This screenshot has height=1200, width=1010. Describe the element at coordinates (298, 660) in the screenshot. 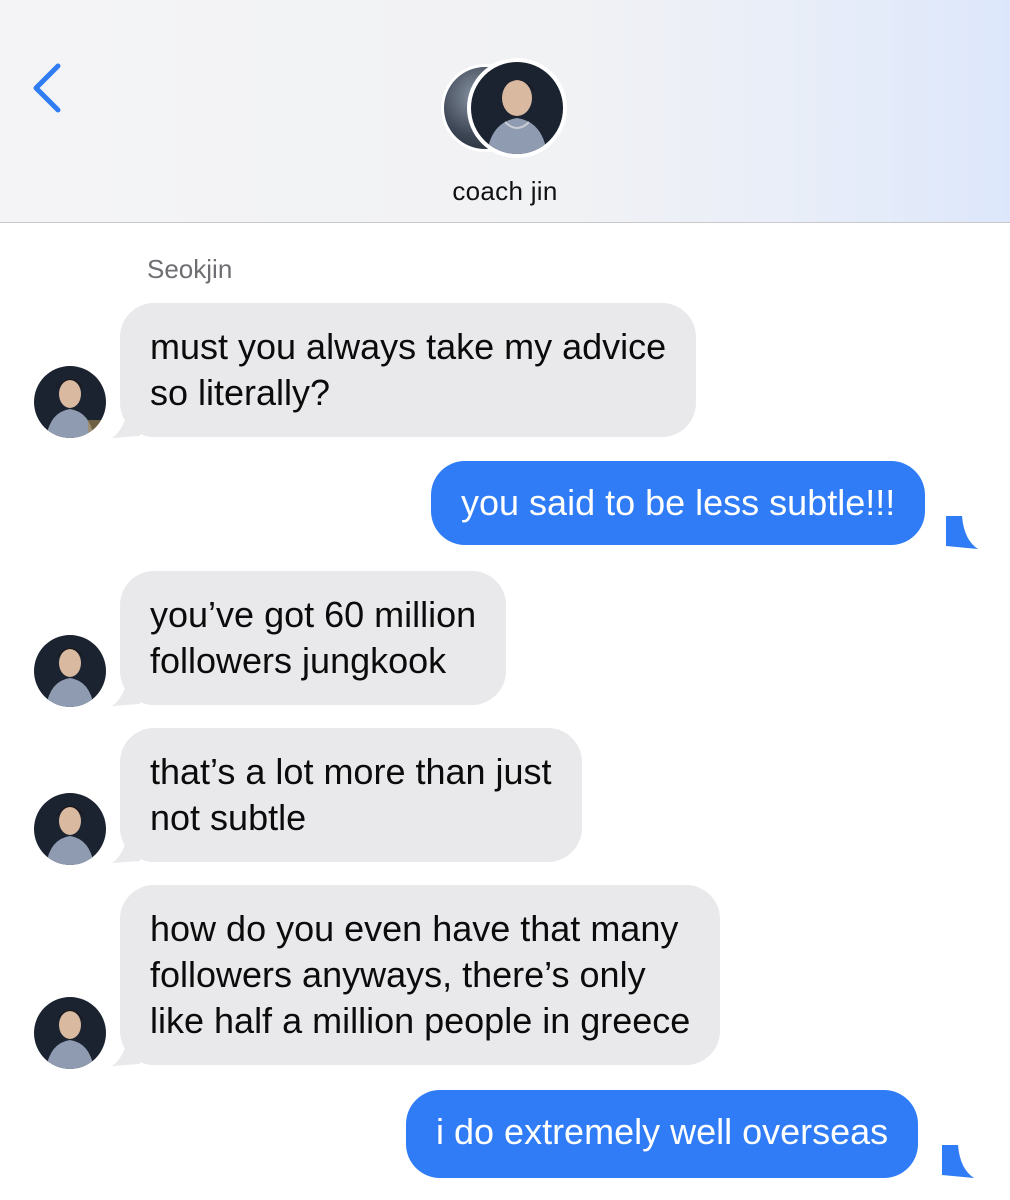

I see `message-text: followers jungkook` at that location.